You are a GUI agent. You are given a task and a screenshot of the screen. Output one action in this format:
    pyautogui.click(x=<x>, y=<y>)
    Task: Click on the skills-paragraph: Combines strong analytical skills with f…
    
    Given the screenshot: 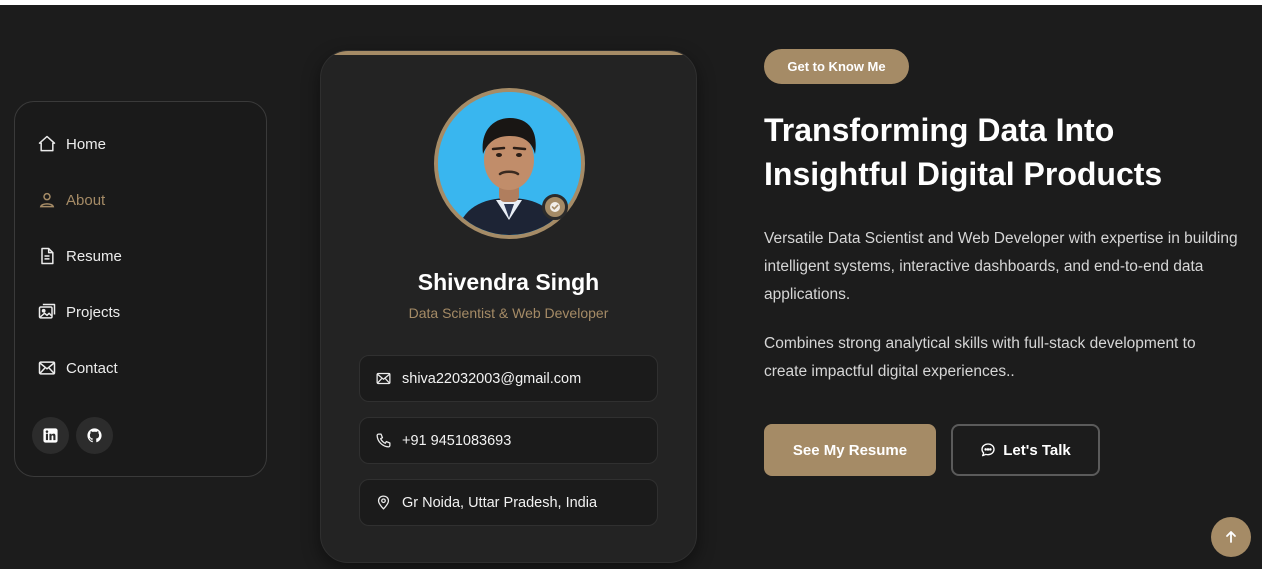 What is the action you would take?
    pyautogui.click(x=980, y=357)
    